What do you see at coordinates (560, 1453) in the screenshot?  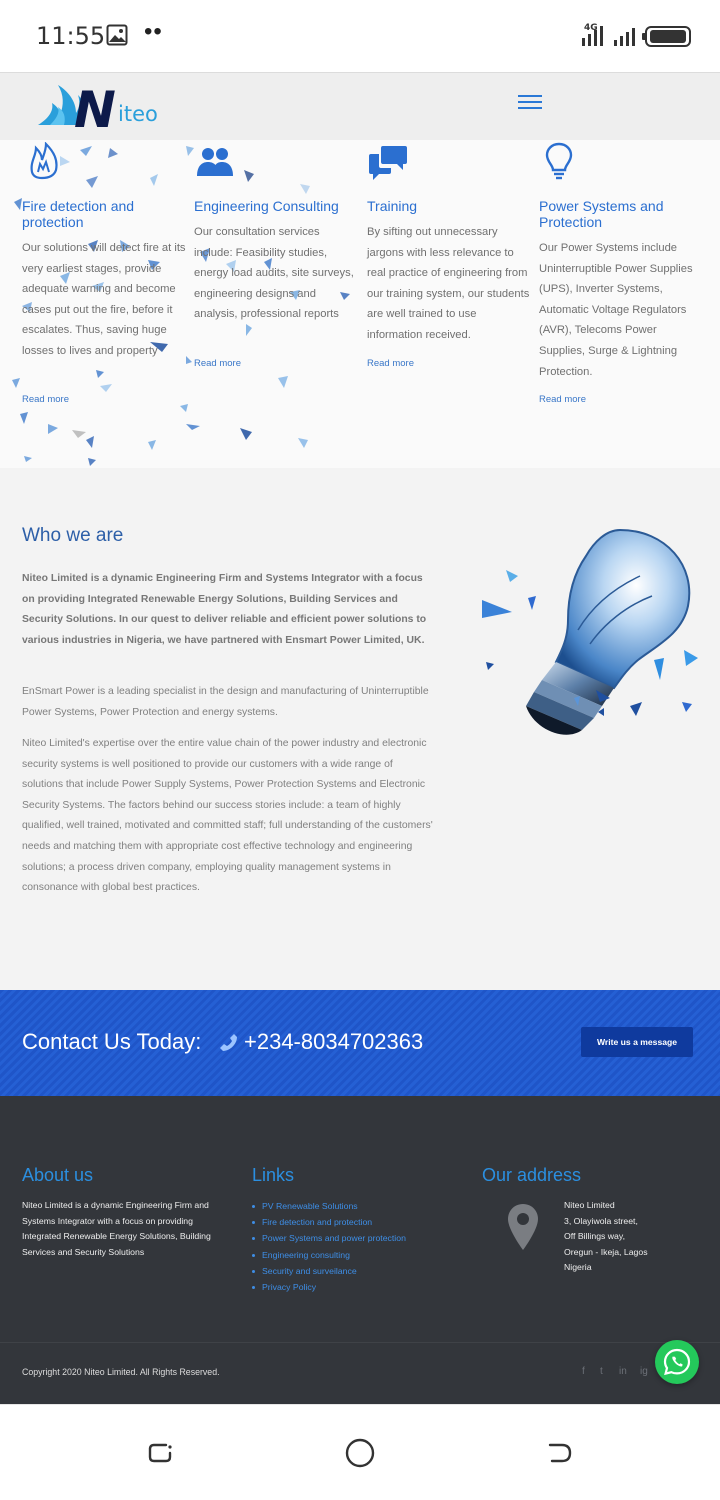 I see `back-icon` at bounding box center [560, 1453].